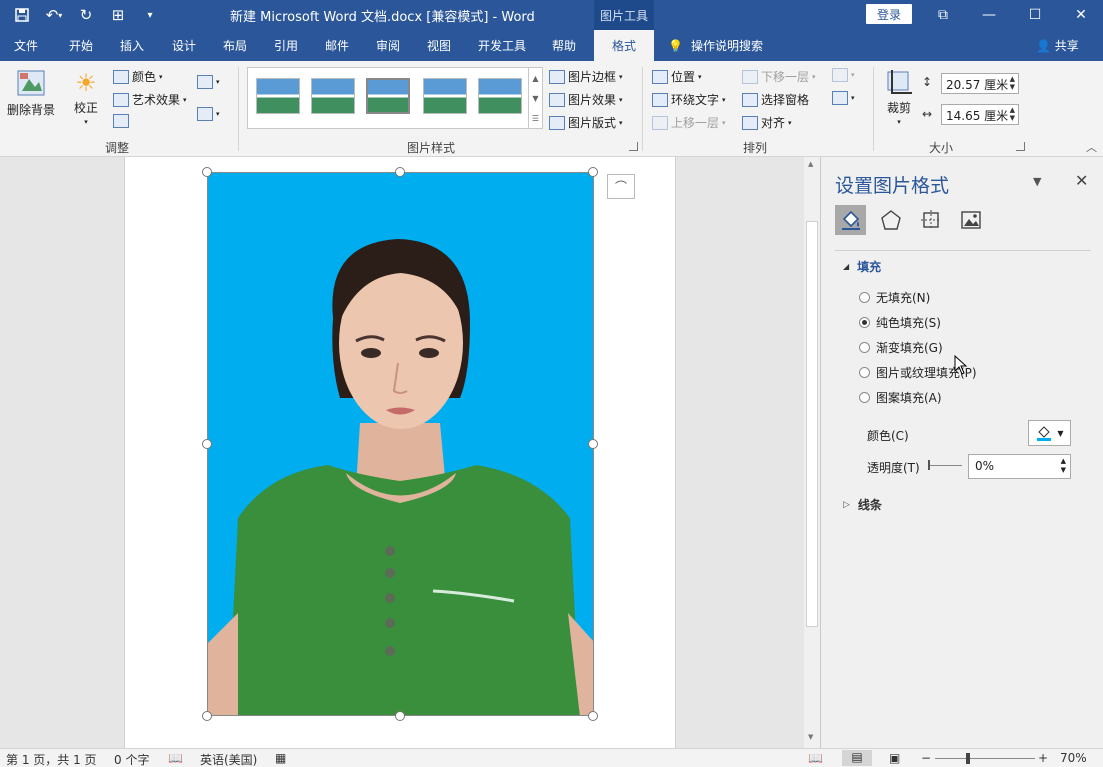 Image resolution: width=1103 pixels, height=767 pixels. What do you see at coordinates (337, 45) in the screenshot?
I see `tab-mailings: 邮件` at bounding box center [337, 45].